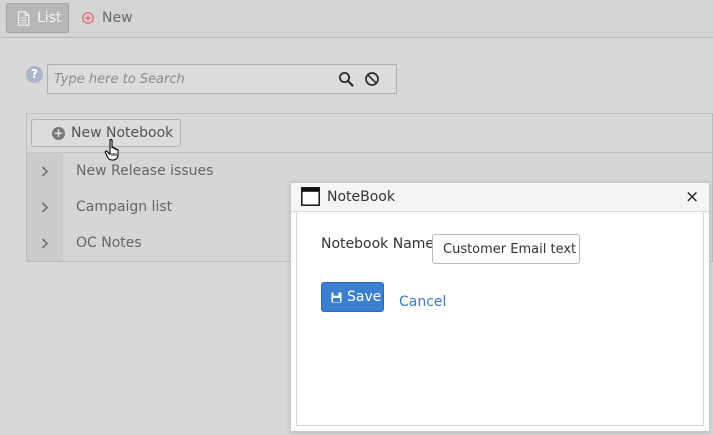 The image size is (713, 435). What do you see at coordinates (310, 196) in the screenshot?
I see `window-icon` at bounding box center [310, 196].